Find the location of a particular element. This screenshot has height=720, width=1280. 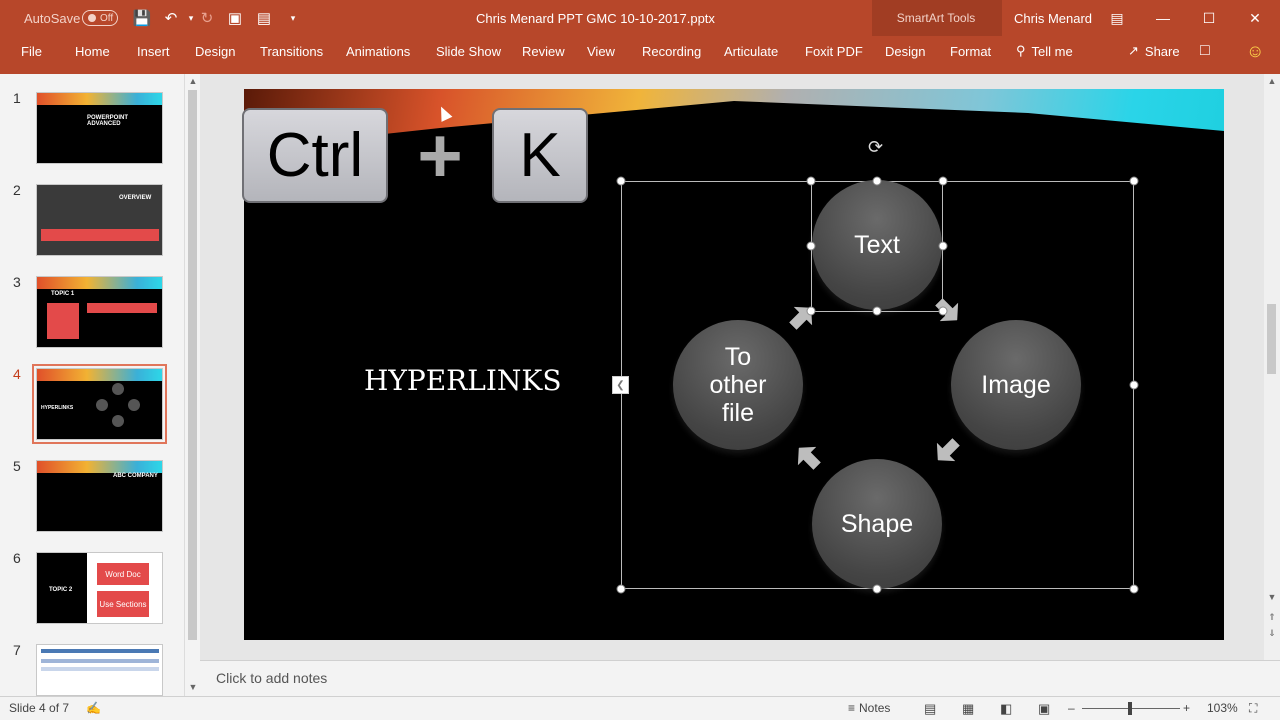

tab-animations: Animations is located at coordinates (378, 51).